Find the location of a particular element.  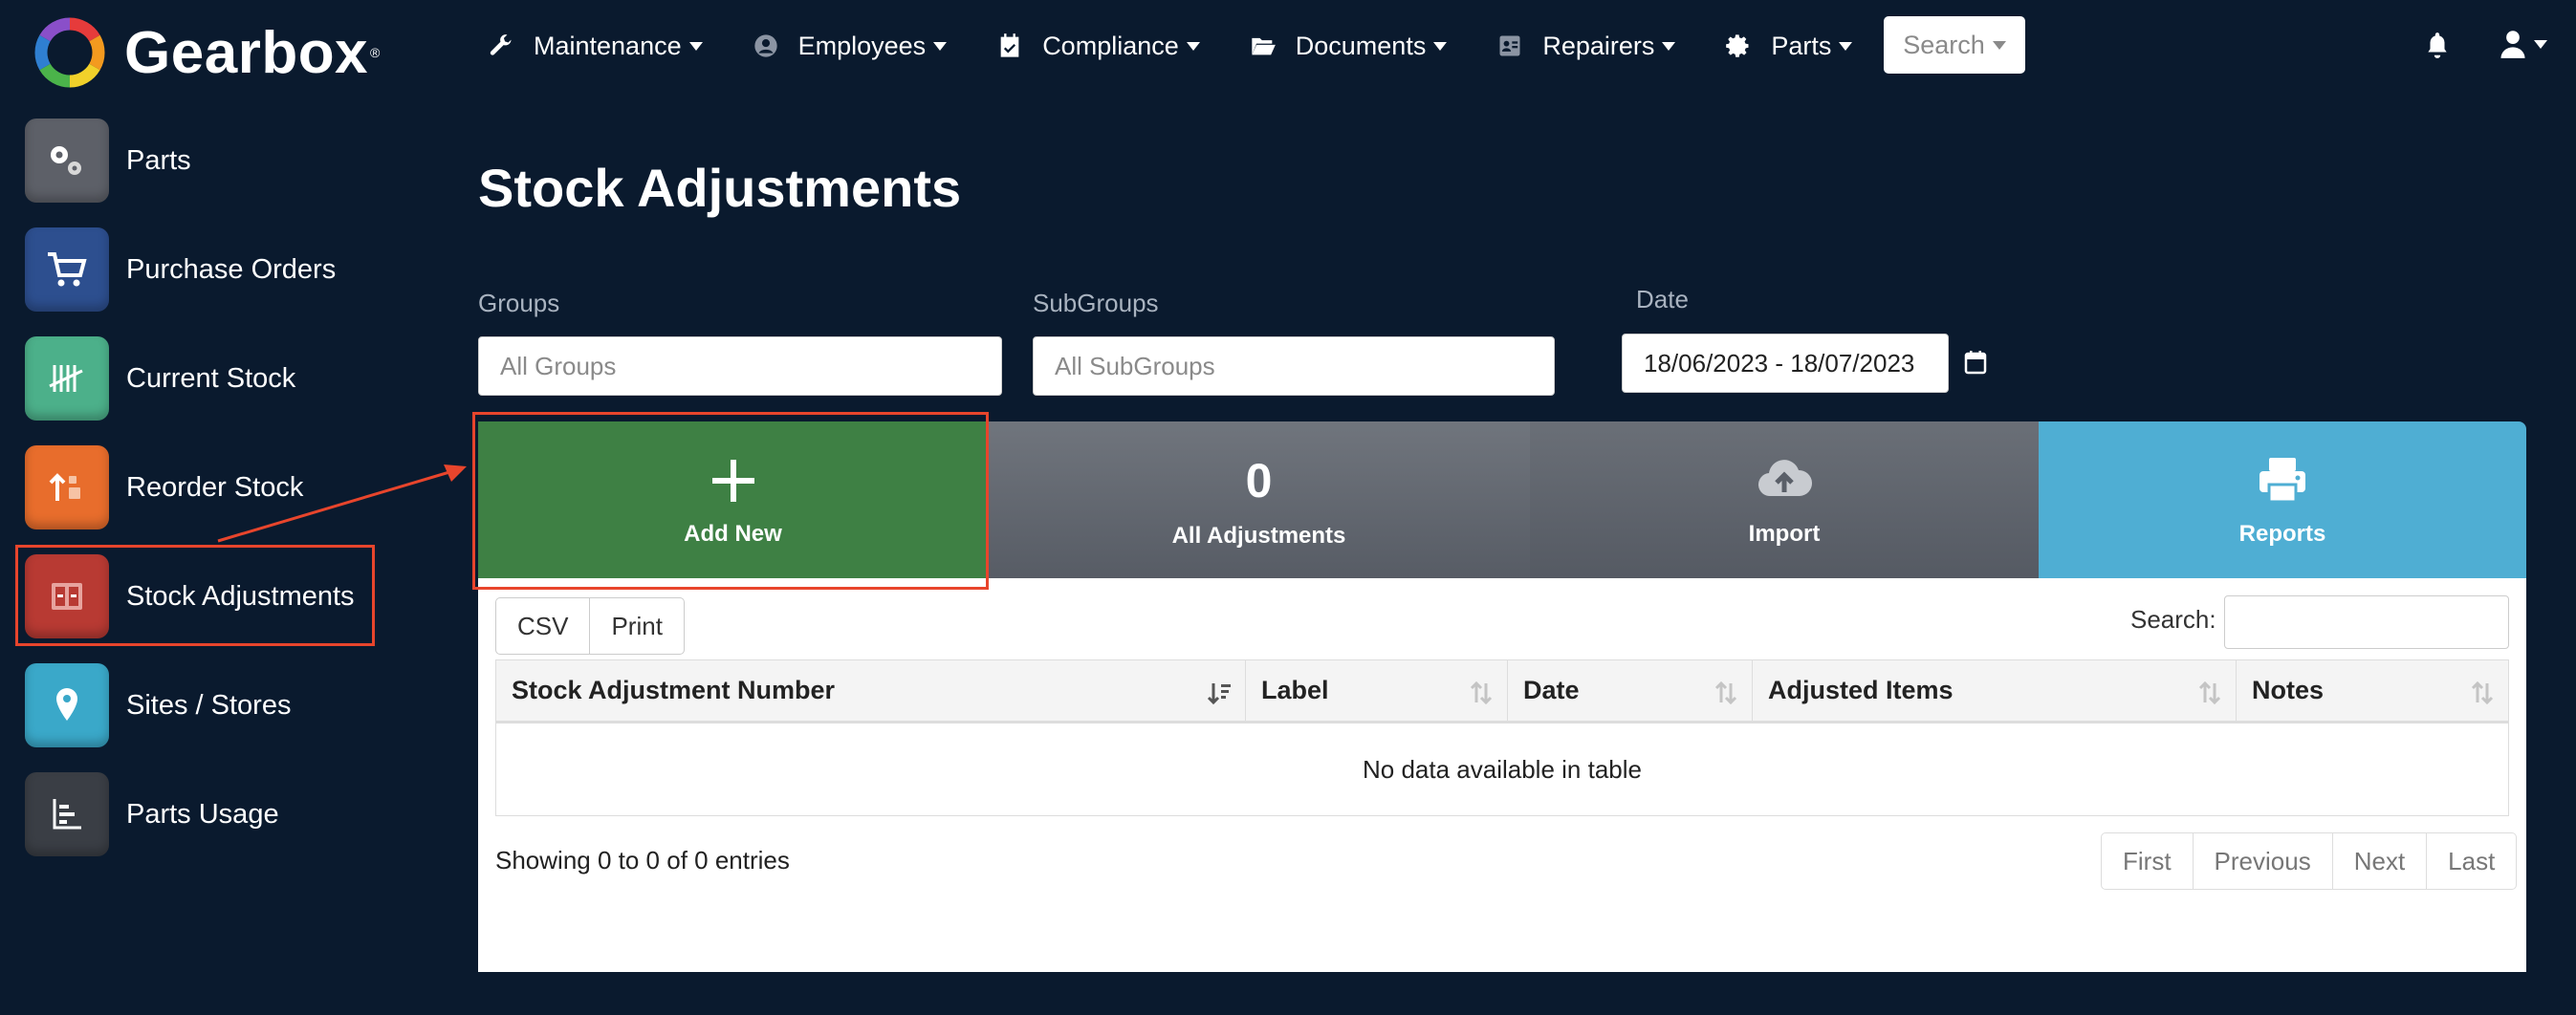

highlight-box-add-new is located at coordinates (730, 501).